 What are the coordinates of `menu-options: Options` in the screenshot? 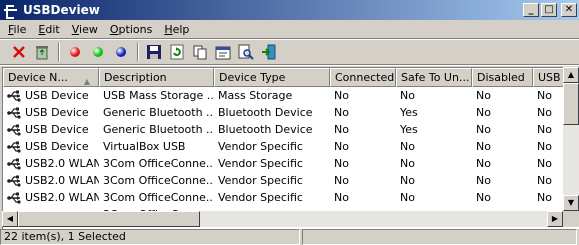 It's located at (131, 29).